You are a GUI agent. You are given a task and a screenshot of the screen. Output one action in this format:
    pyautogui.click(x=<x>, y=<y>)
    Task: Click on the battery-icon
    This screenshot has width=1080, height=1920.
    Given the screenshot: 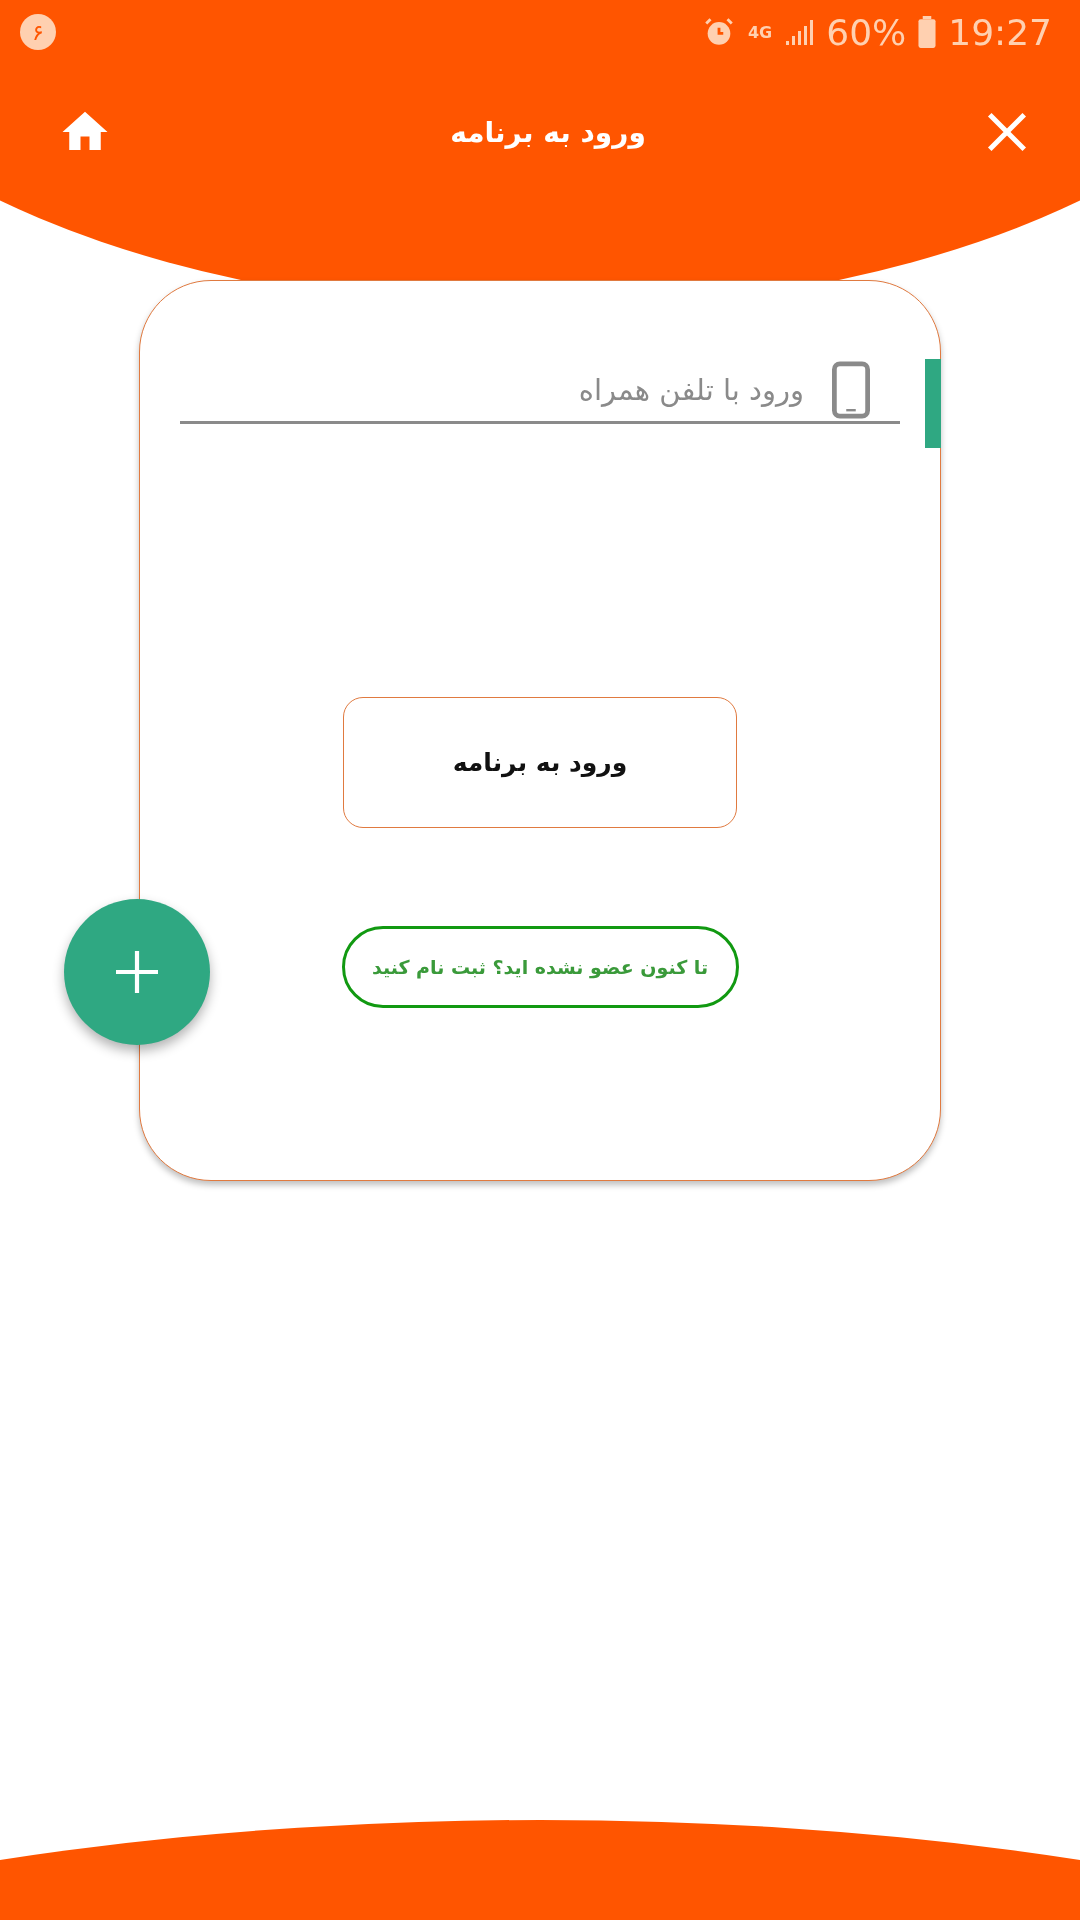 What is the action you would take?
    pyautogui.click(x=927, y=32)
    